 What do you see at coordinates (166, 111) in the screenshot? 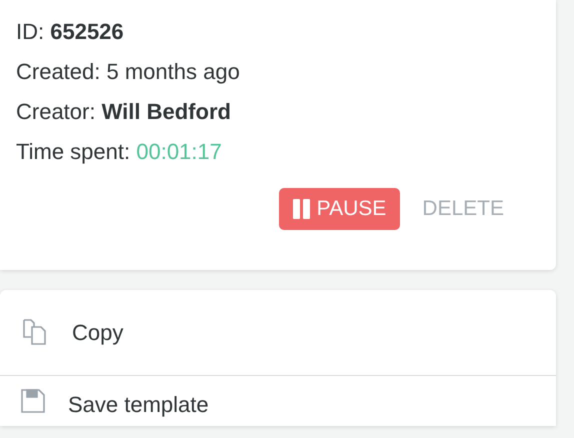
I see `field-value: Will Bedford` at bounding box center [166, 111].